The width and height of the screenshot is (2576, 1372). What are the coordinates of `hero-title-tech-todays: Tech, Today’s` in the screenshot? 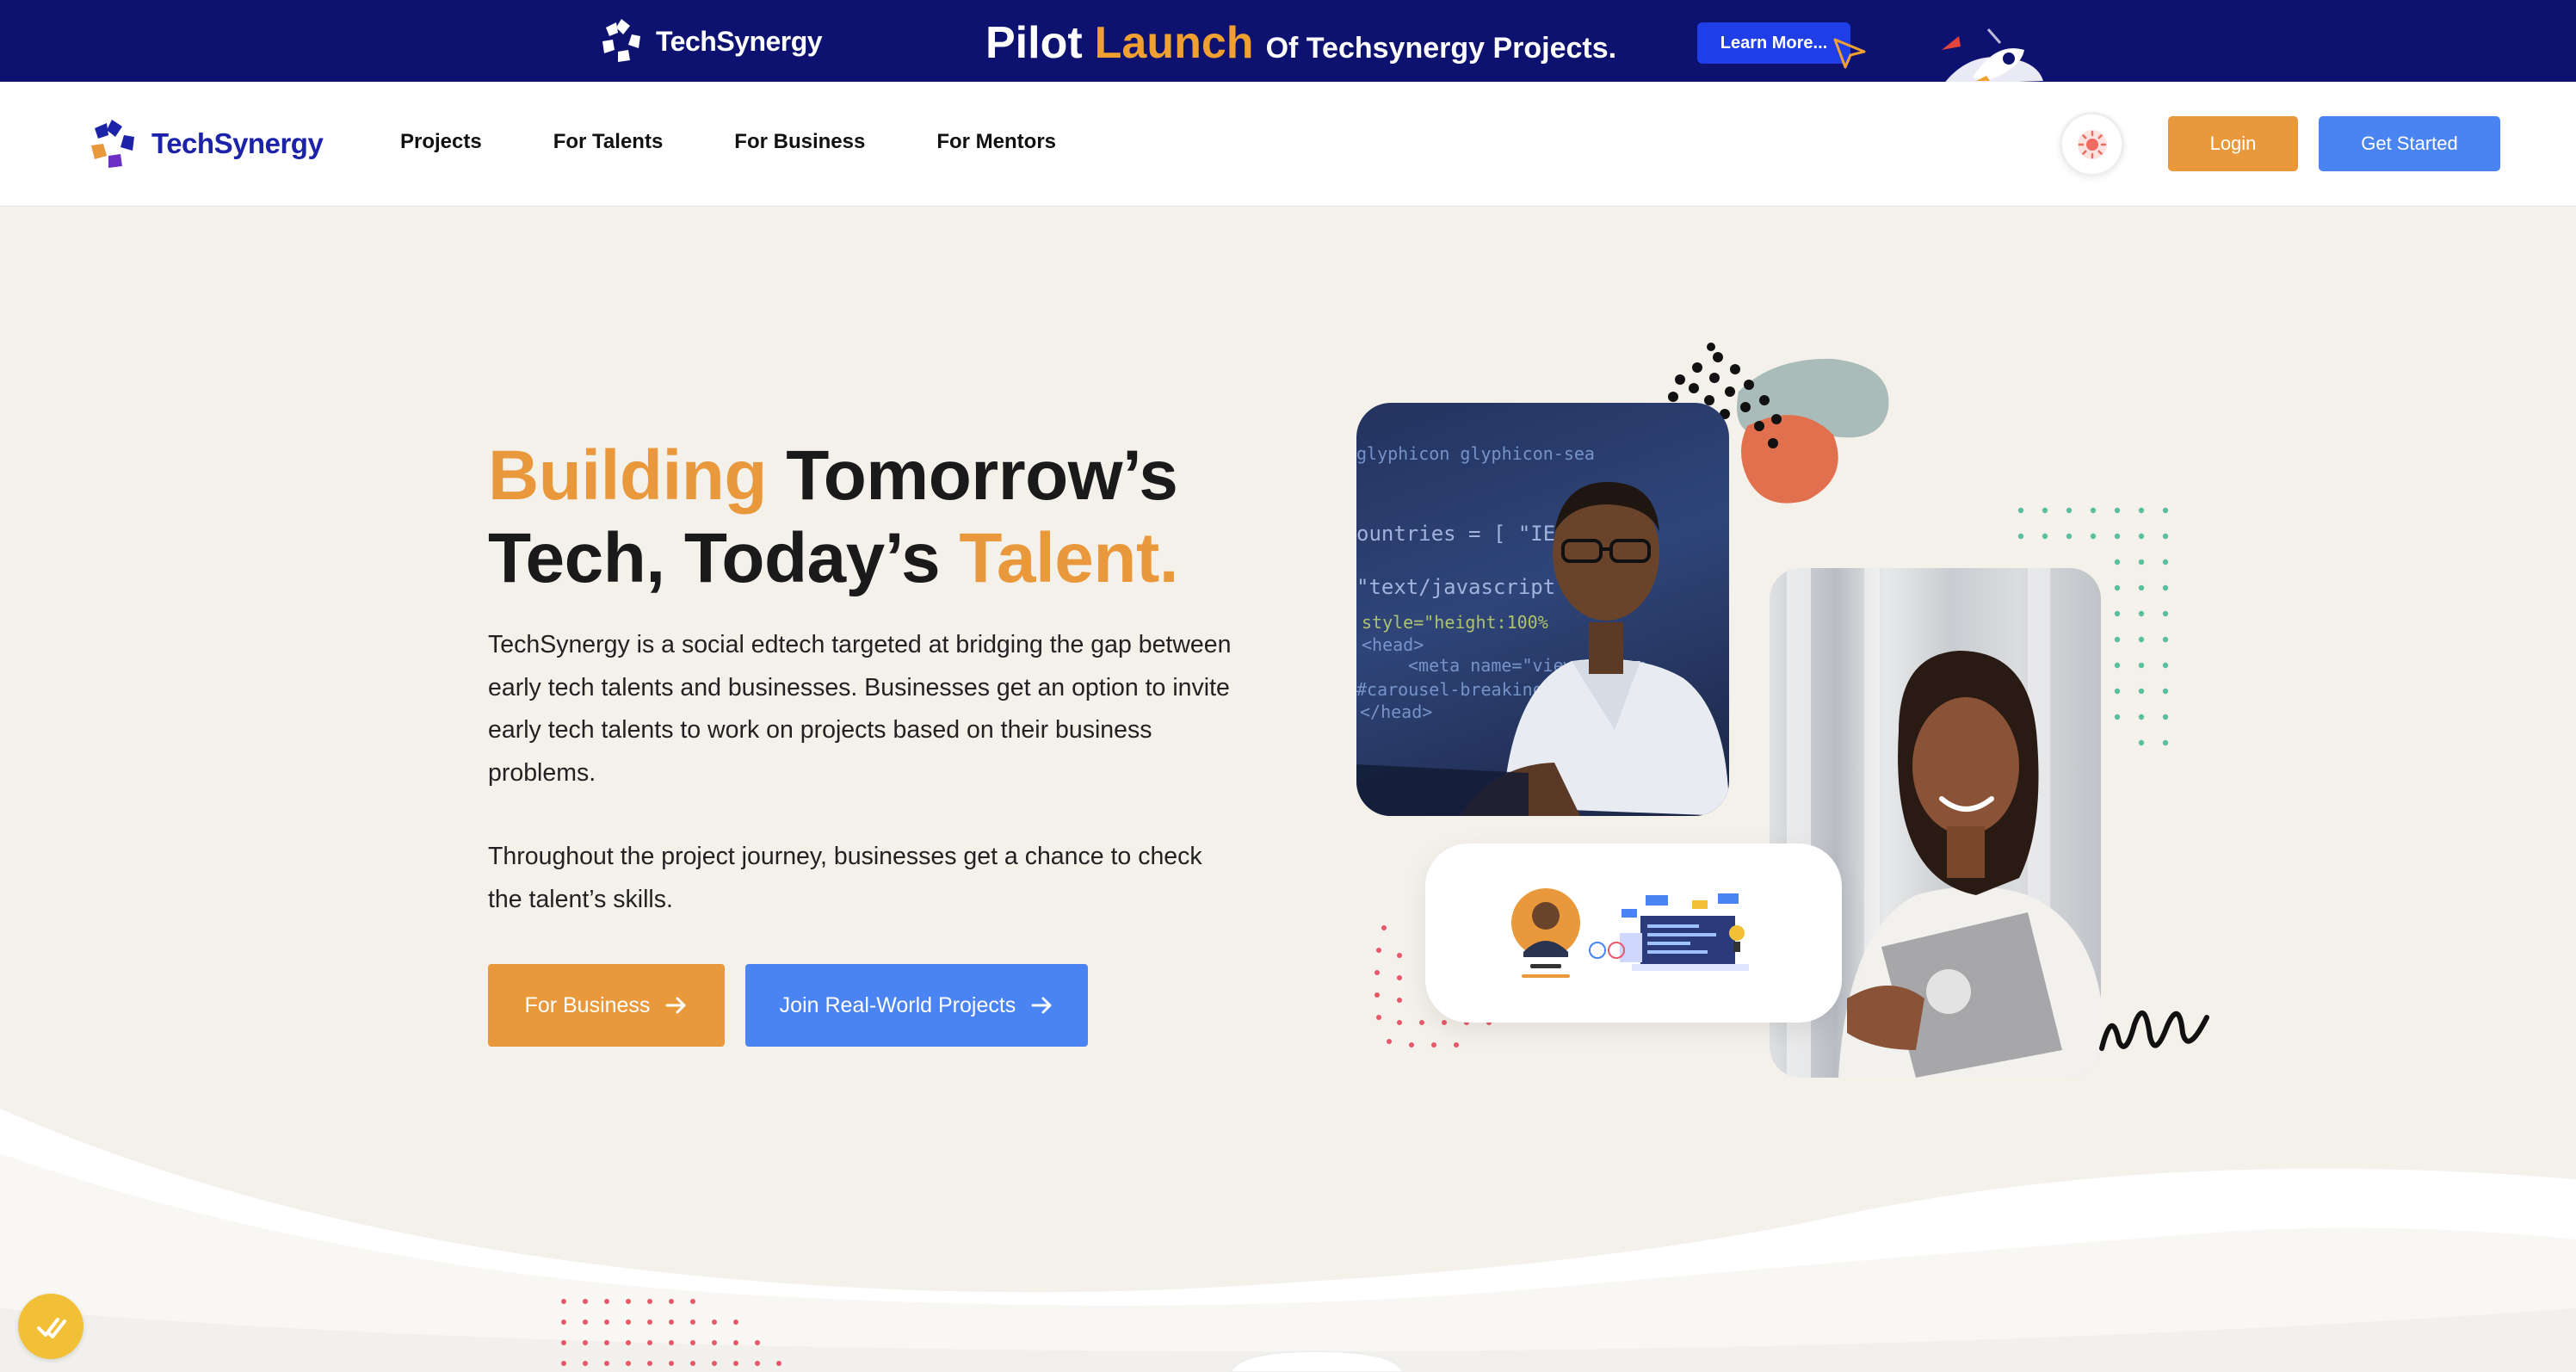 It's located at (714, 558).